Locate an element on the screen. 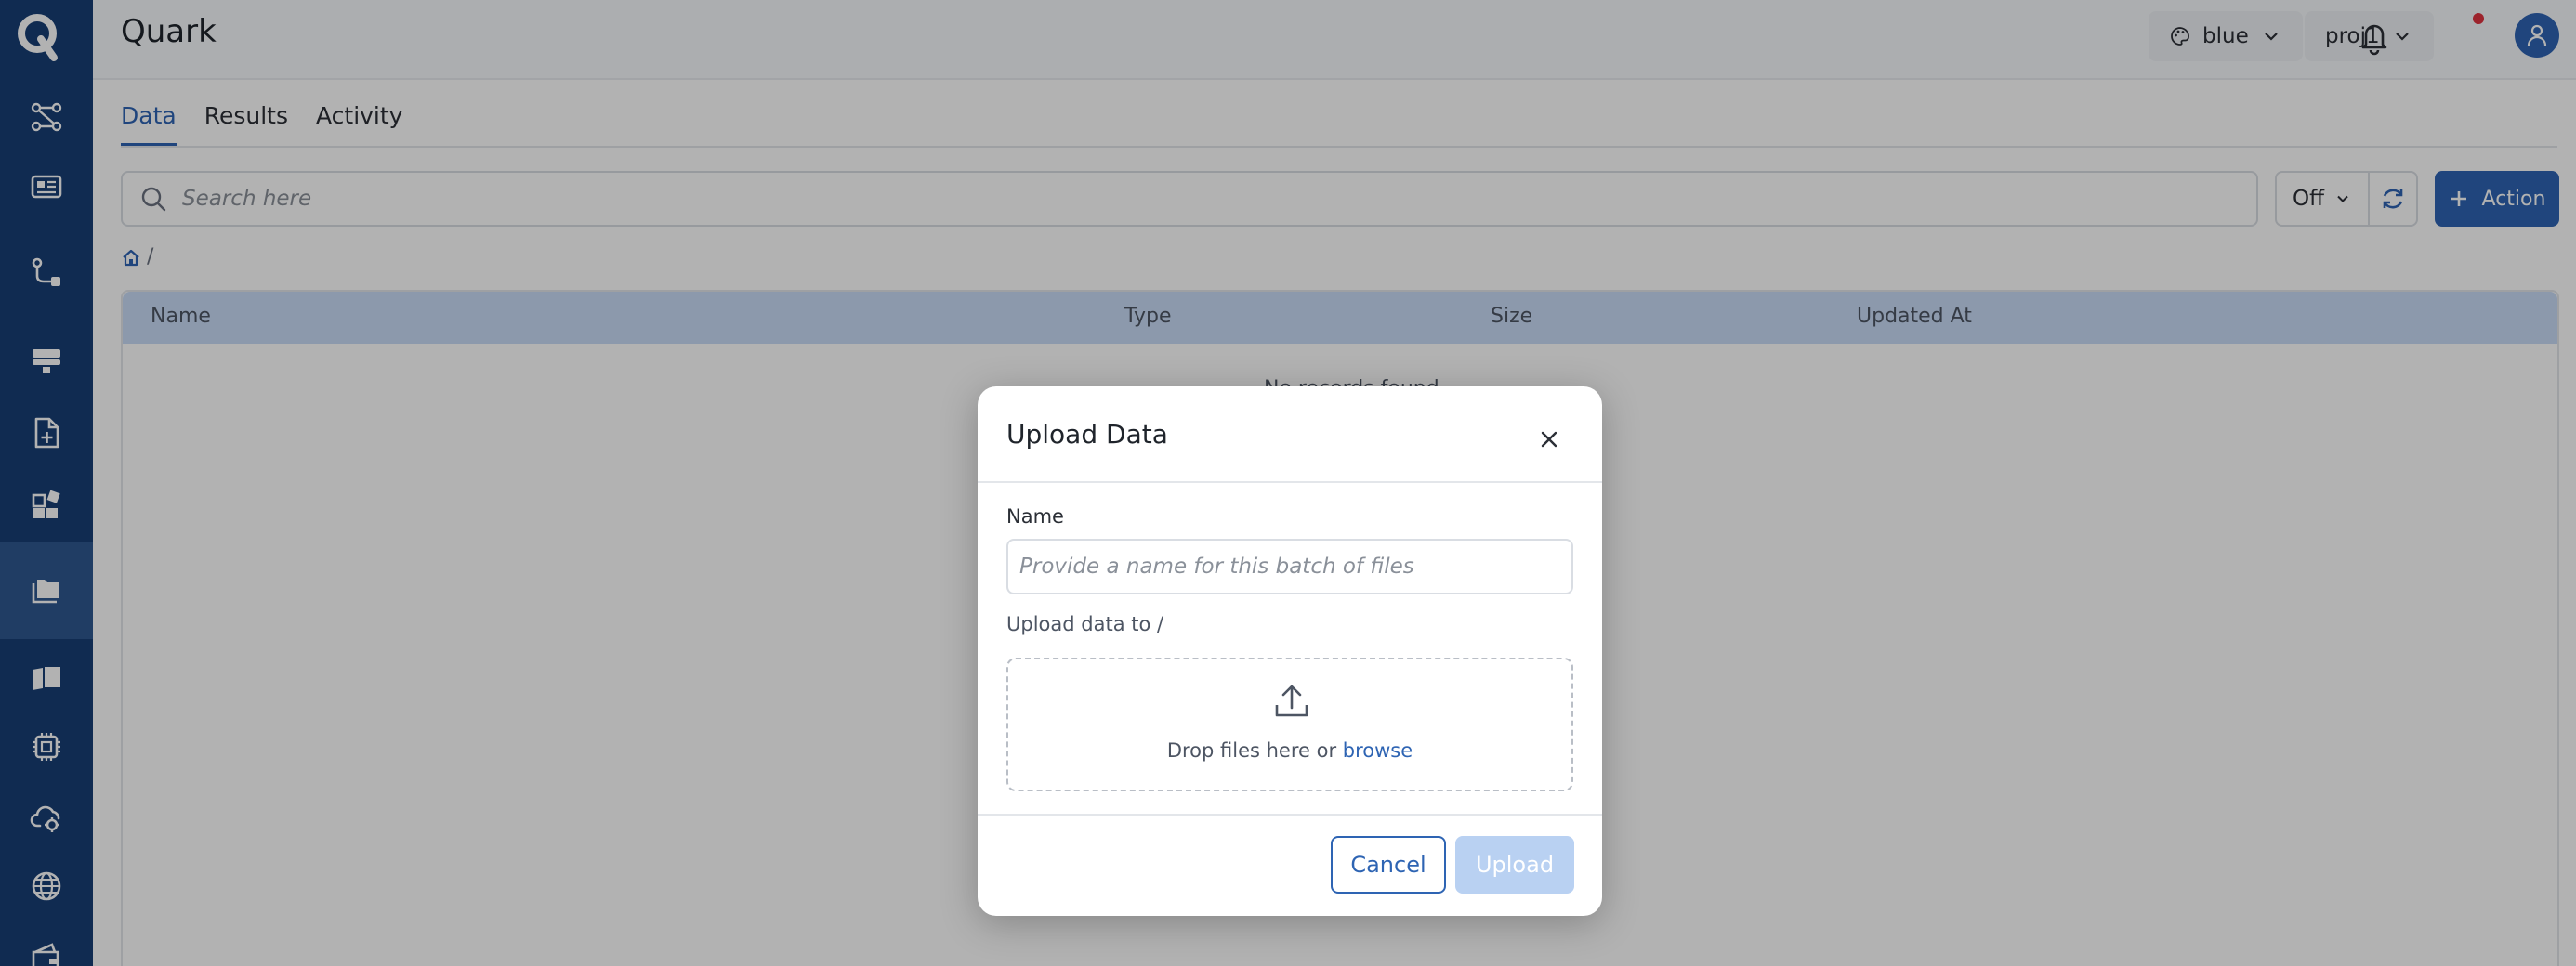  dialog-title: Upload Data is located at coordinates (1087, 434).